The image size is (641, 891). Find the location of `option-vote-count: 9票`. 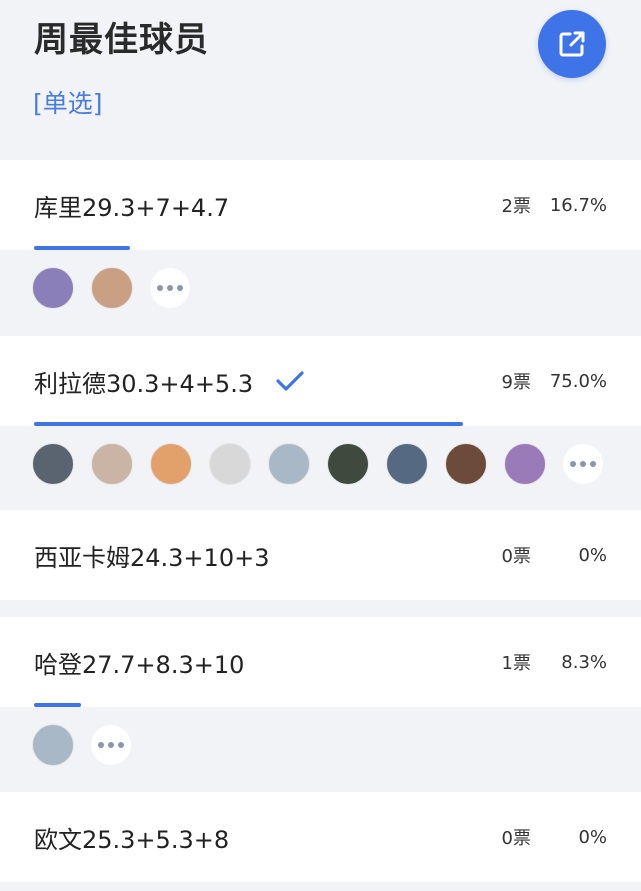

option-vote-count: 9票 is located at coordinates (516, 382).